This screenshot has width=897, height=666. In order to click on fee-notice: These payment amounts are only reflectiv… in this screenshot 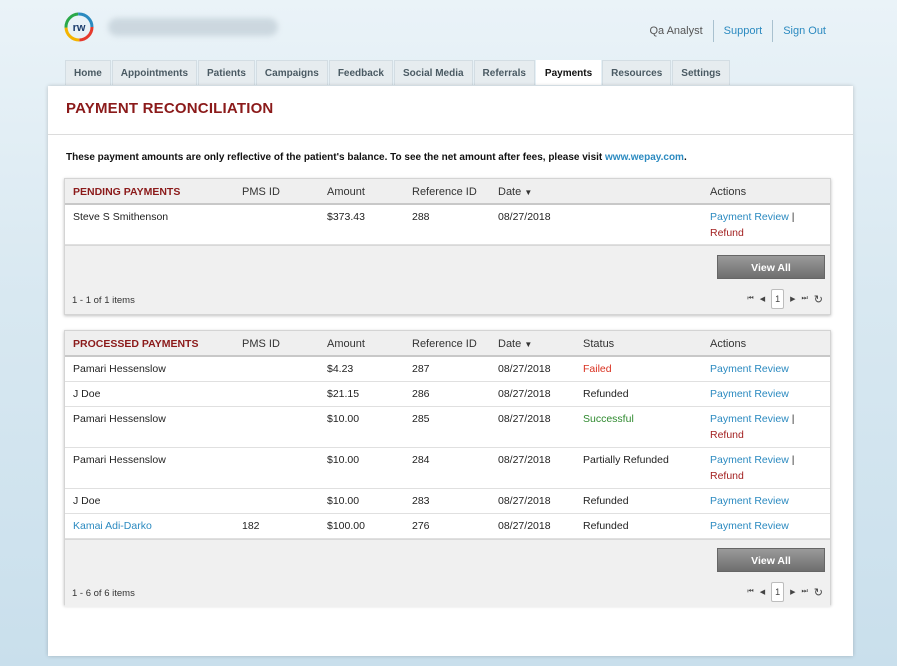, I will do `click(376, 157)`.